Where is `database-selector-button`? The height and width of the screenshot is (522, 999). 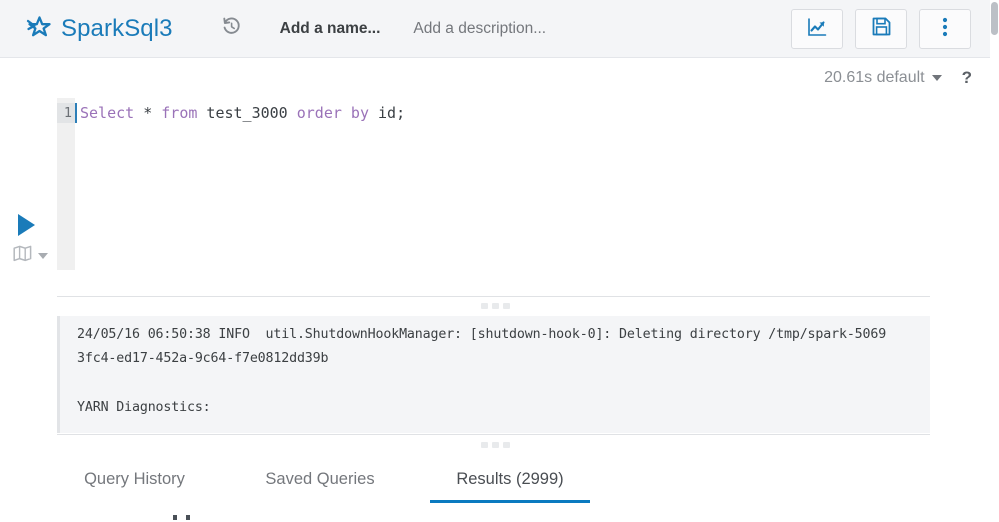 database-selector-button is located at coordinates (30, 256).